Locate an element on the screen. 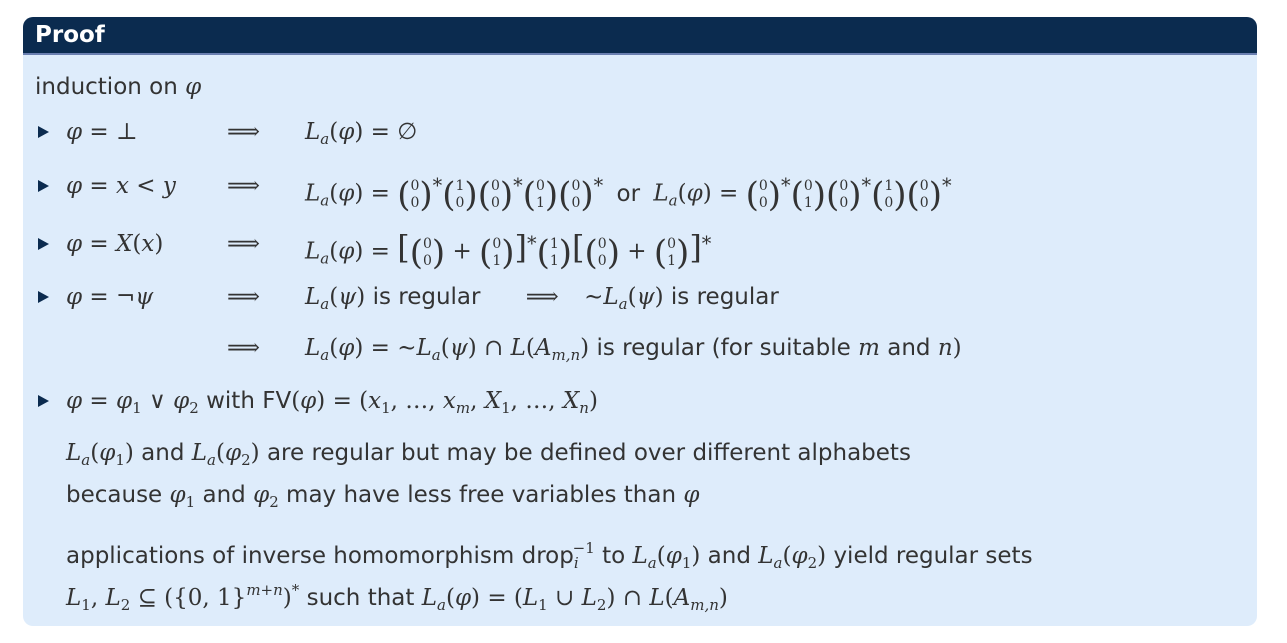 This screenshot has width=1287, height=643. case4-lhs: φ = ¬ψ is located at coordinates (110, 297).